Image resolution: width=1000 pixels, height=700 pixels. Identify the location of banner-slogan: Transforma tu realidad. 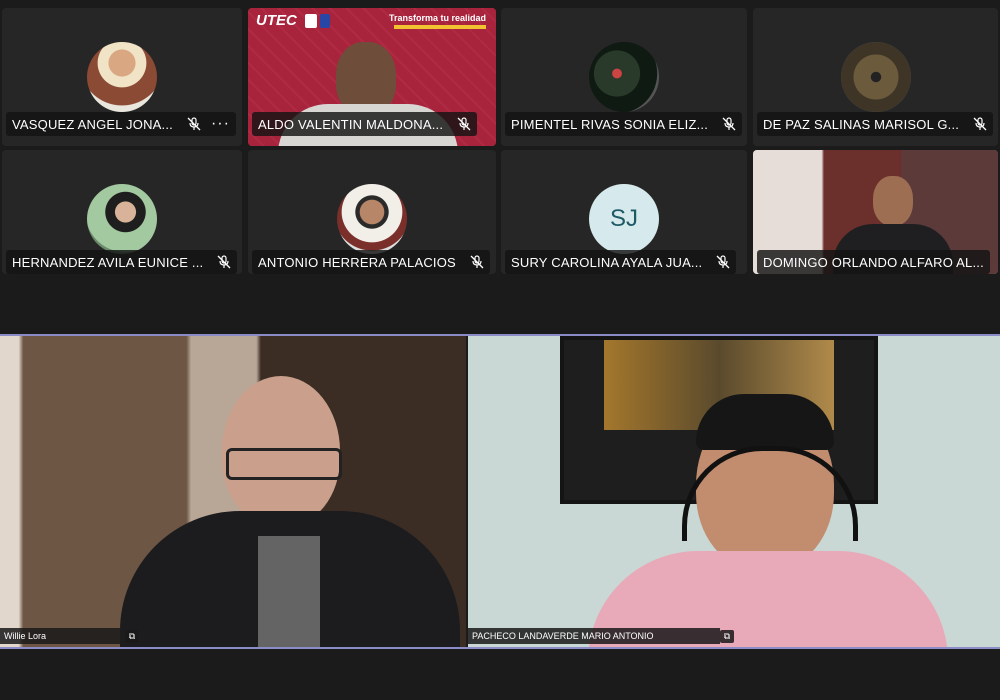
(437, 18).